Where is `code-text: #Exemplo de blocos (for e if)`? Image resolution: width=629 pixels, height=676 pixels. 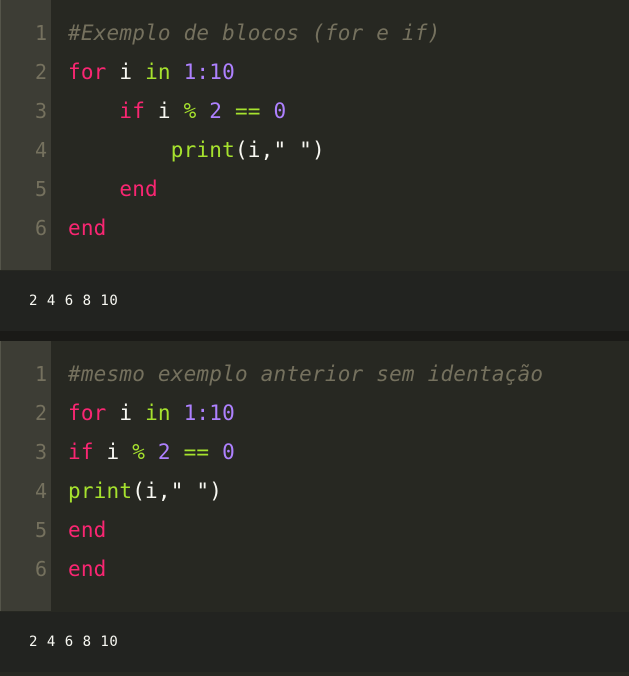 code-text: #Exemplo de blocos (for e if) is located at coordinates (254, 33).